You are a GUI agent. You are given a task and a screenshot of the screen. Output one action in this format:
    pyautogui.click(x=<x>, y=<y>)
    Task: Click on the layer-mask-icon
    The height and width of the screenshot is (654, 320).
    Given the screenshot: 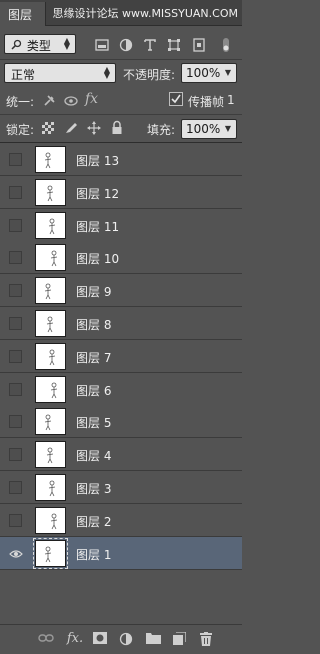 What is the action you would take?
    pyautogui.click(x=100, y=639)
    